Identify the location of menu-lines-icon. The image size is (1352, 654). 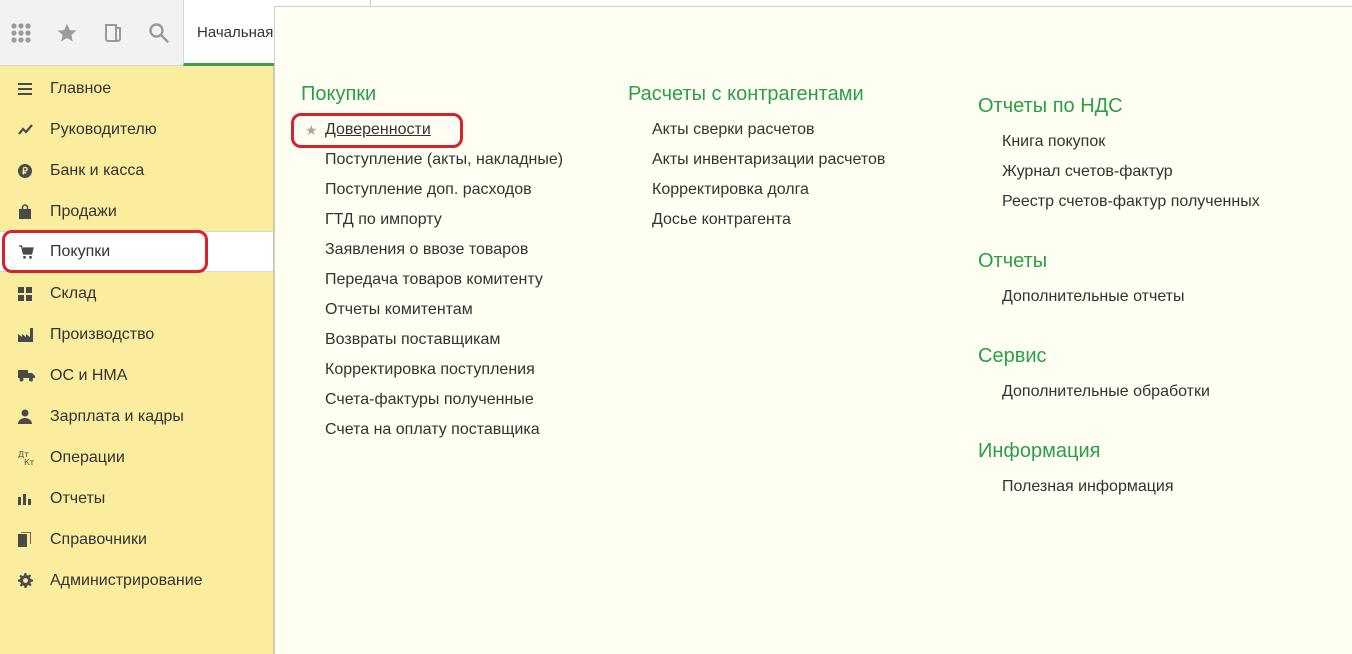
(25, 89).